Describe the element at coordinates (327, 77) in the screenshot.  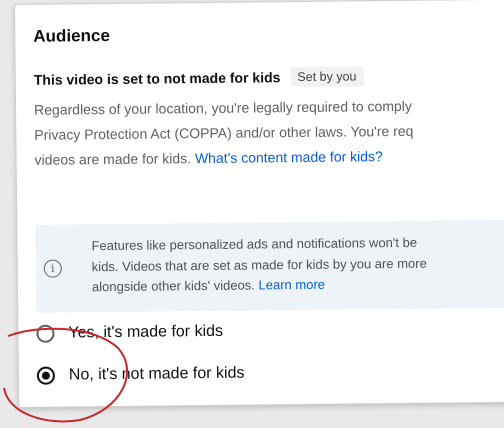
I see `set-by-you-badge: Set by you` at that location.